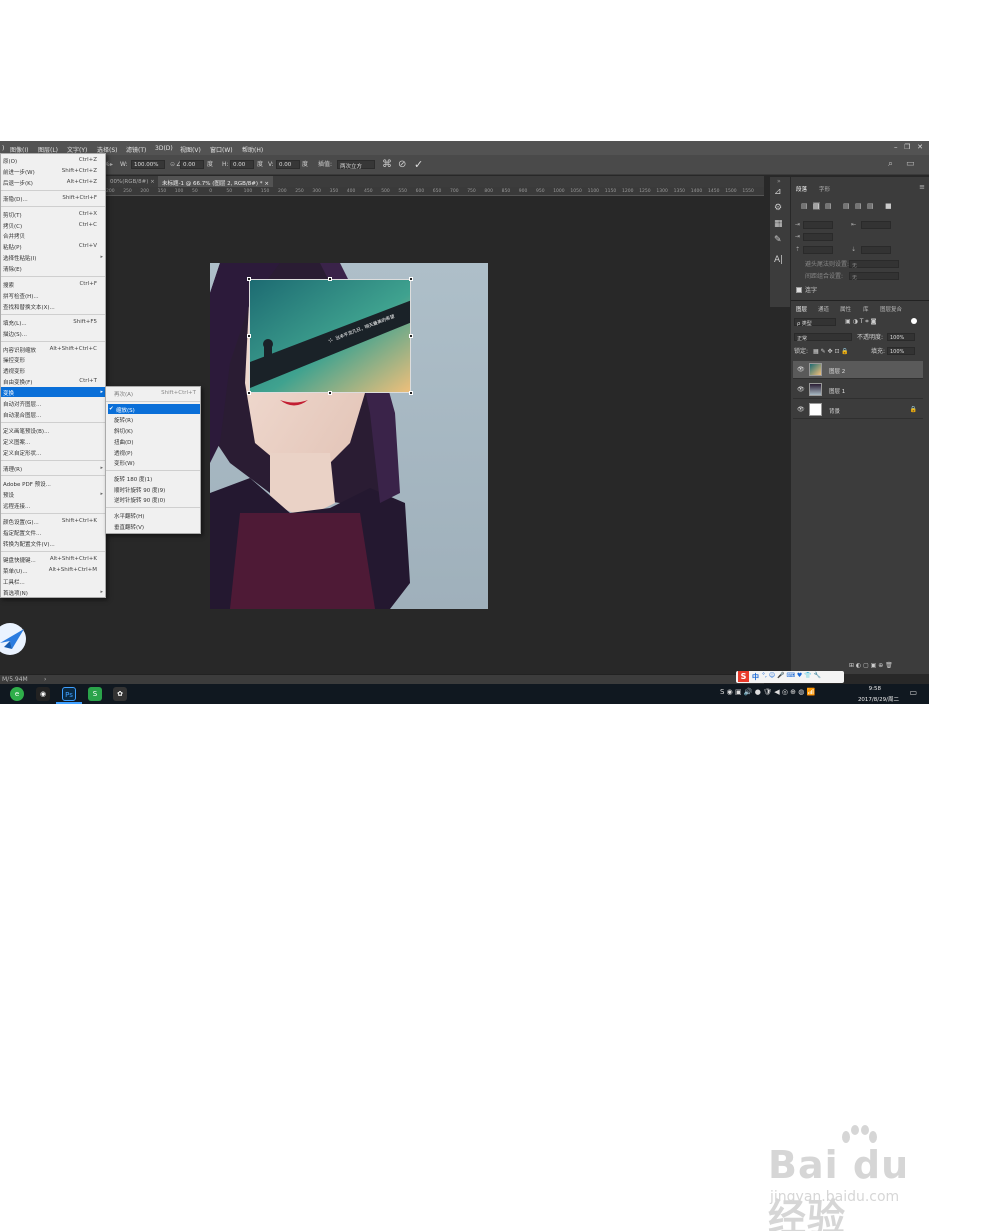 The height and width of the screenshot is (1231, 1000). Describe the element at coordinates (402, 164) in the screenshot. I see `cancel-transform-icon: ⊘` at that location.